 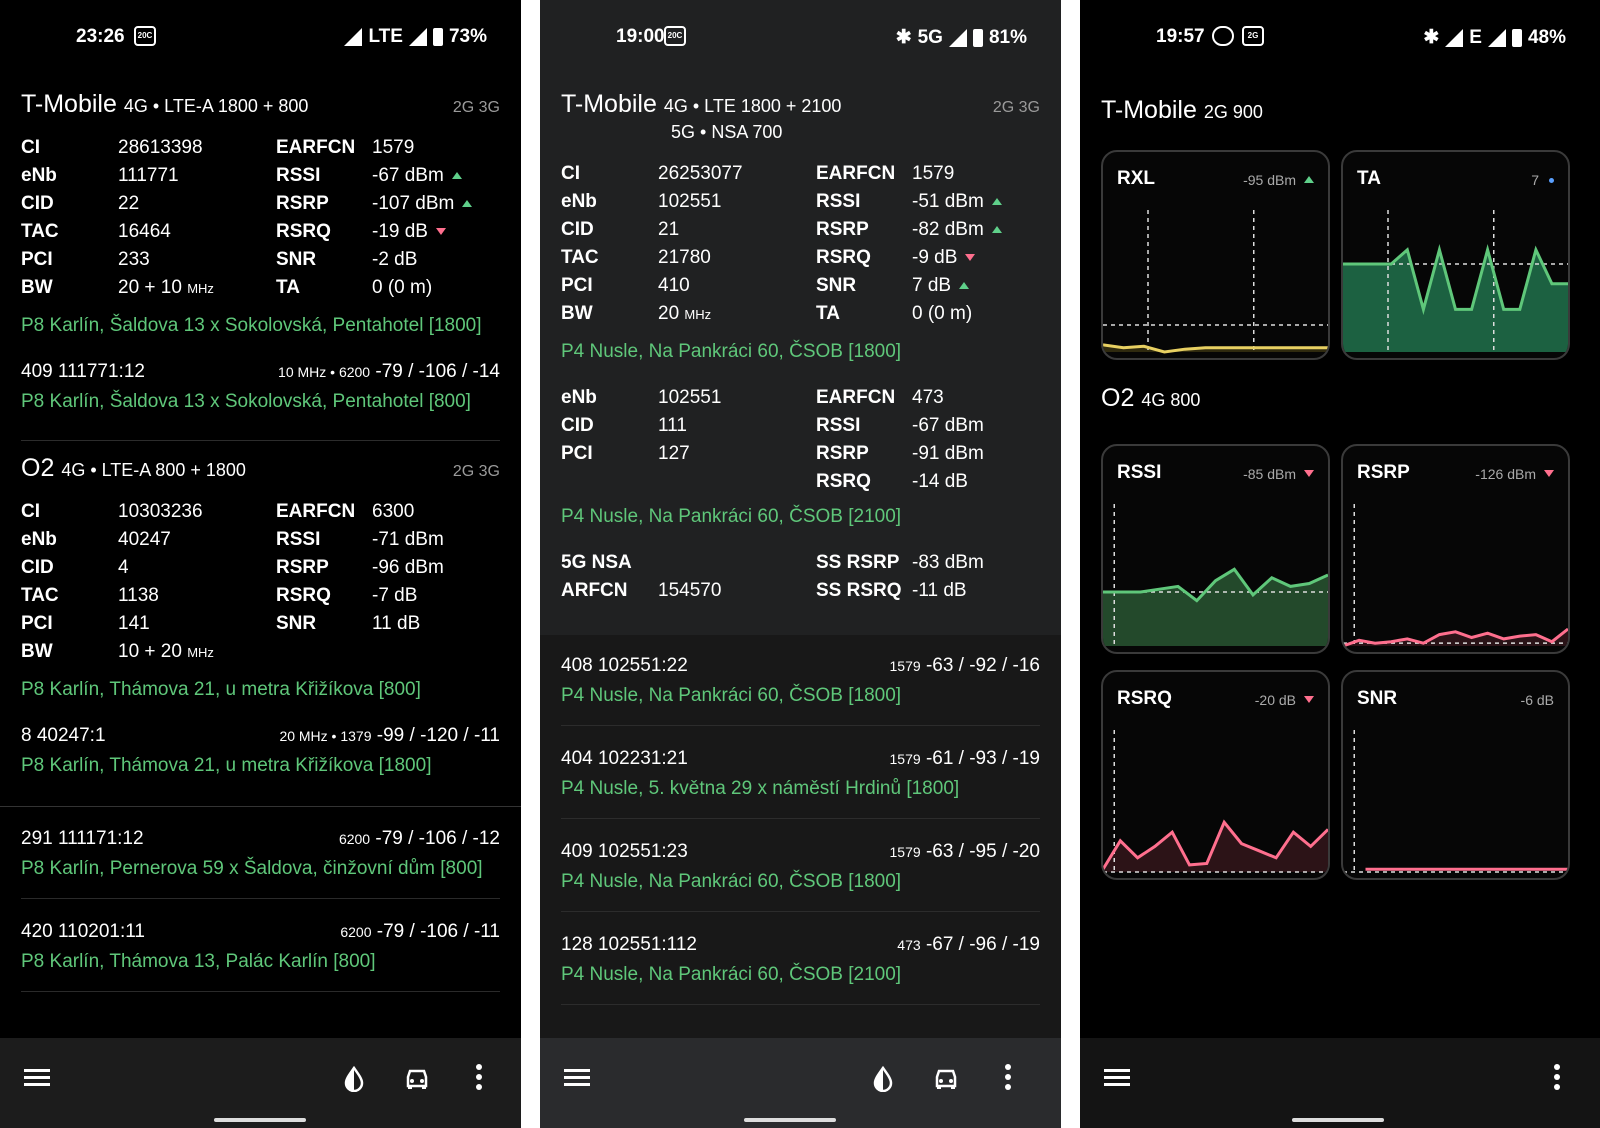 I want to click on network-type: E, so click(x=1475, y=37).